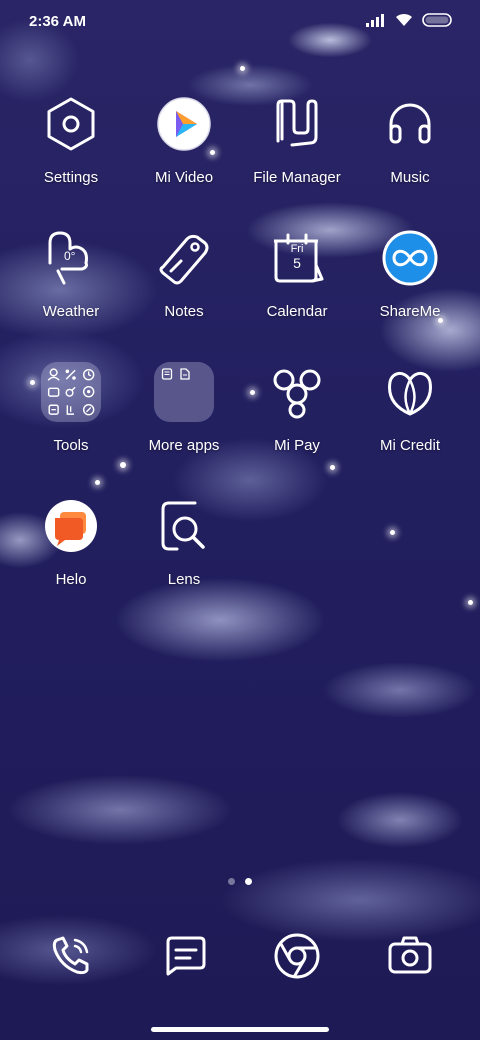  I want to click on app-settings: Settings, so click(71, 139).